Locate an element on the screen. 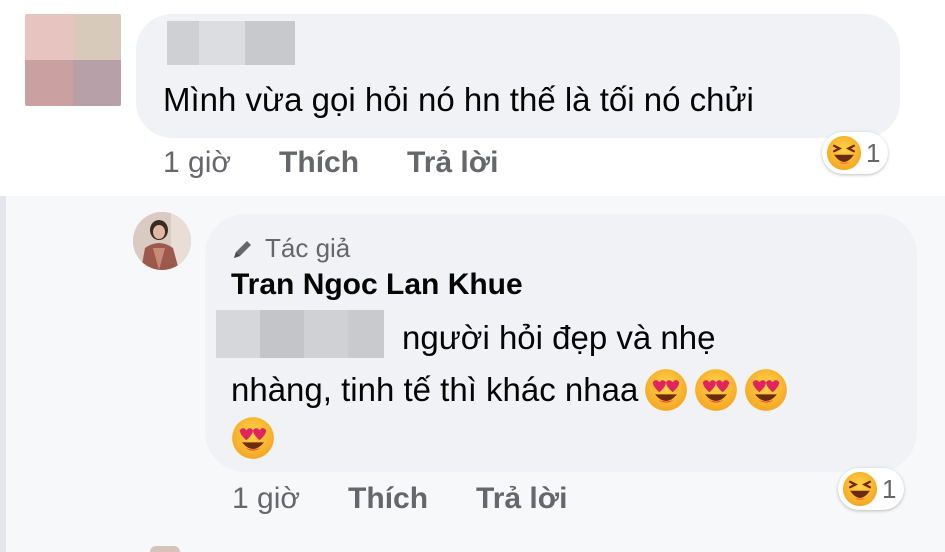  author-avatar is located at coordinates (162, 241).